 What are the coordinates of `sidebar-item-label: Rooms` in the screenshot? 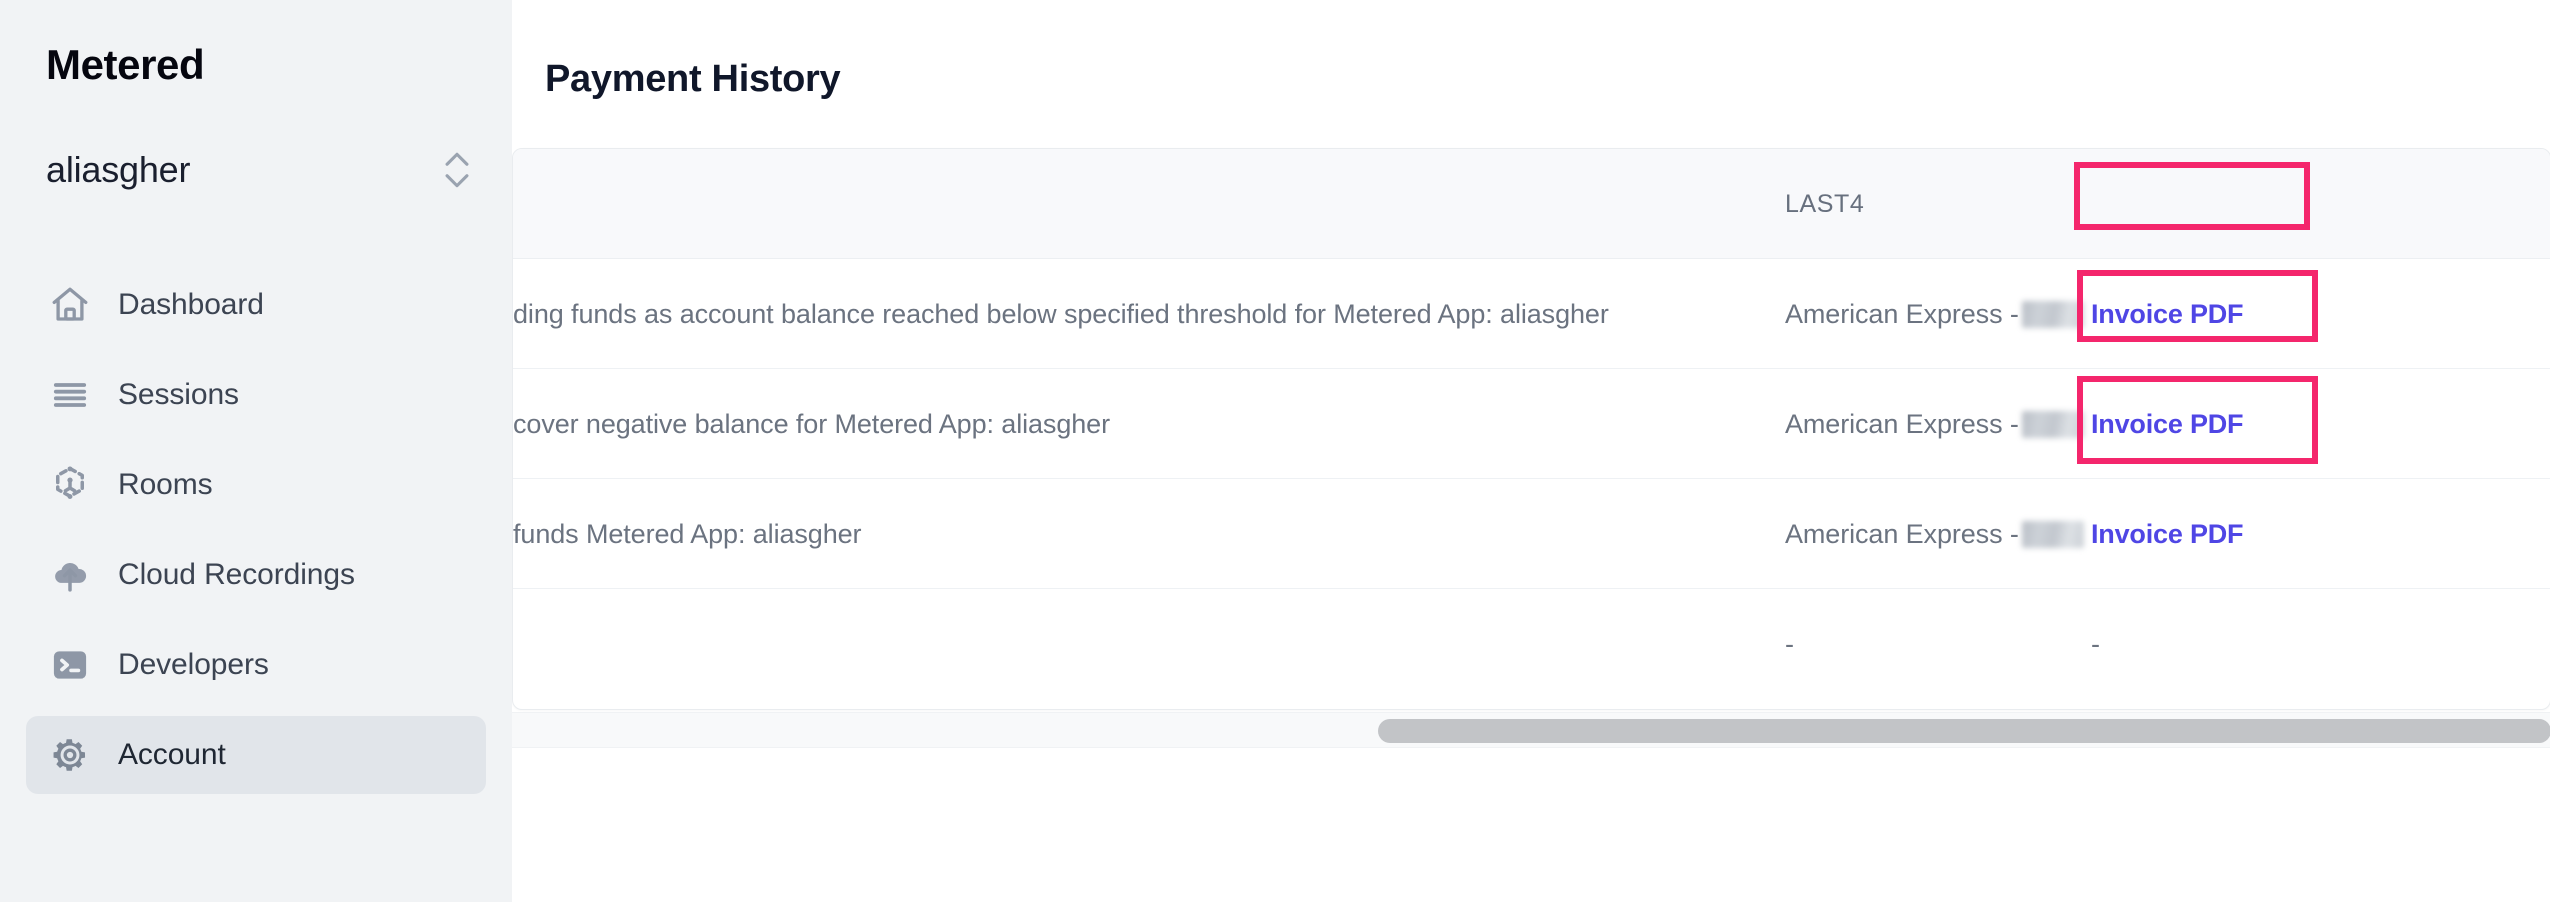 It's located at (165, 484).